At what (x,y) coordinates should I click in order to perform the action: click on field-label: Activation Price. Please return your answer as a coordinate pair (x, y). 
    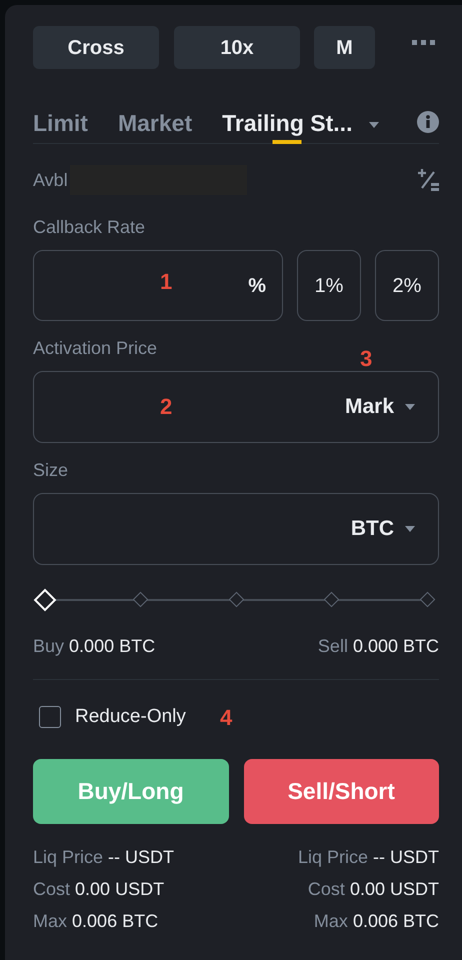
    Looking at the image, I should click on (95, 348).